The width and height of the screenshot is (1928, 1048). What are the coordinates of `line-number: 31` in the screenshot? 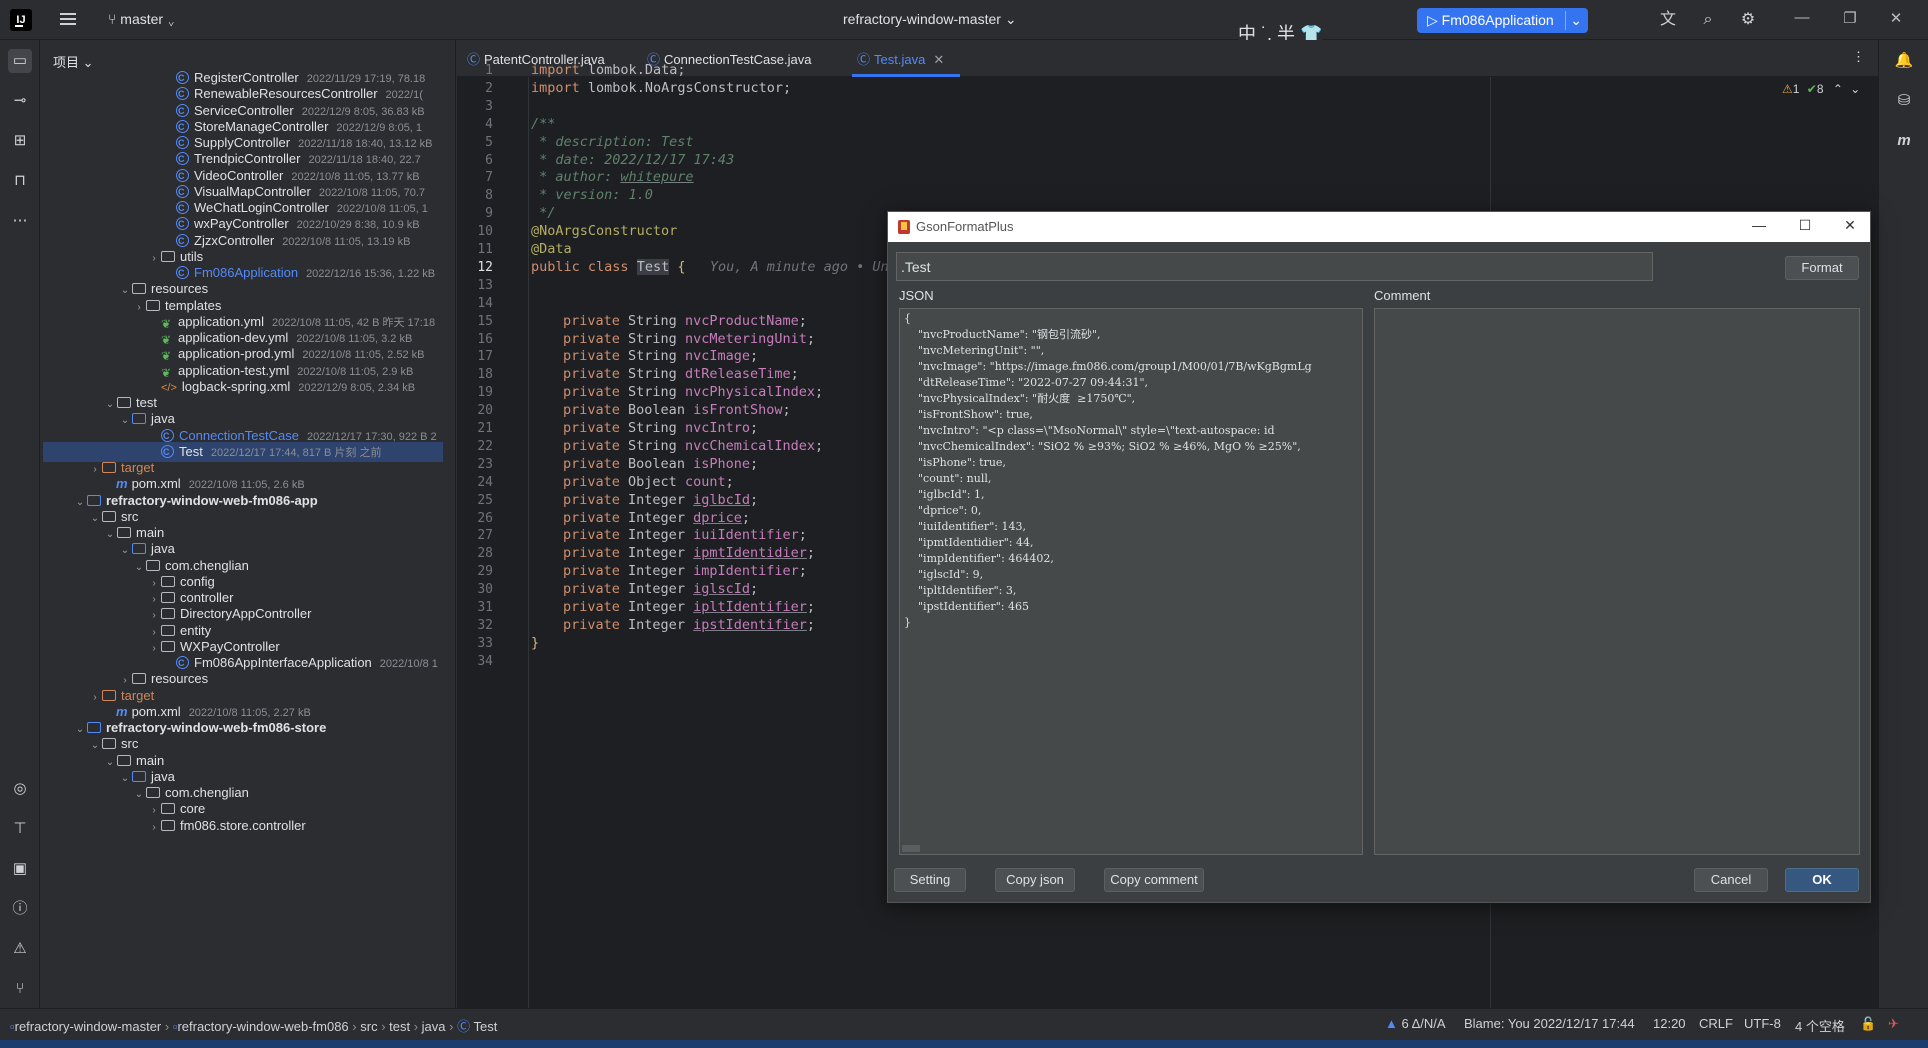 It's located at (485, 607).